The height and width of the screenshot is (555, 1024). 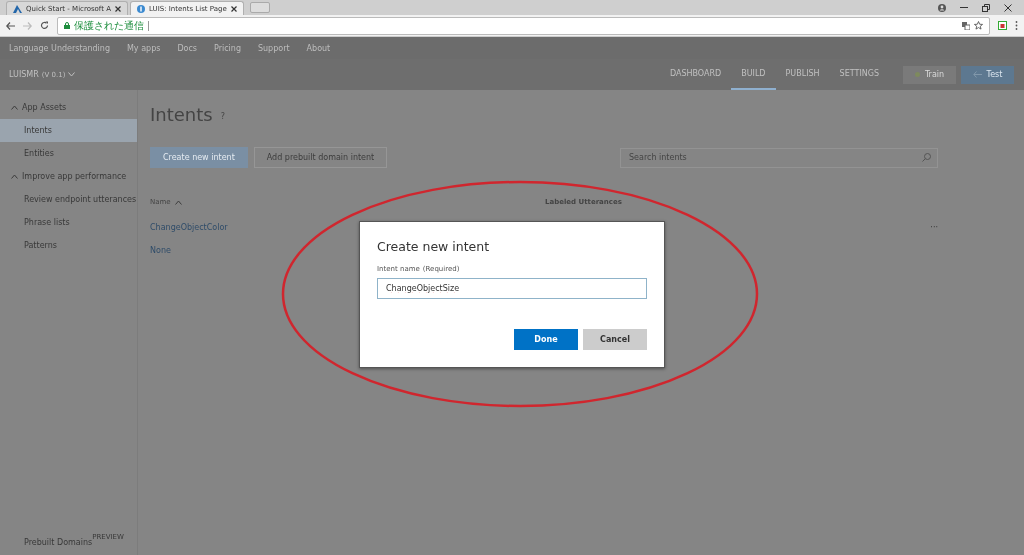 What do you see at coordinates (859, 74) in the screenshot?
I see `section-tab: SETTINGS` at bounding box center [859, 74].